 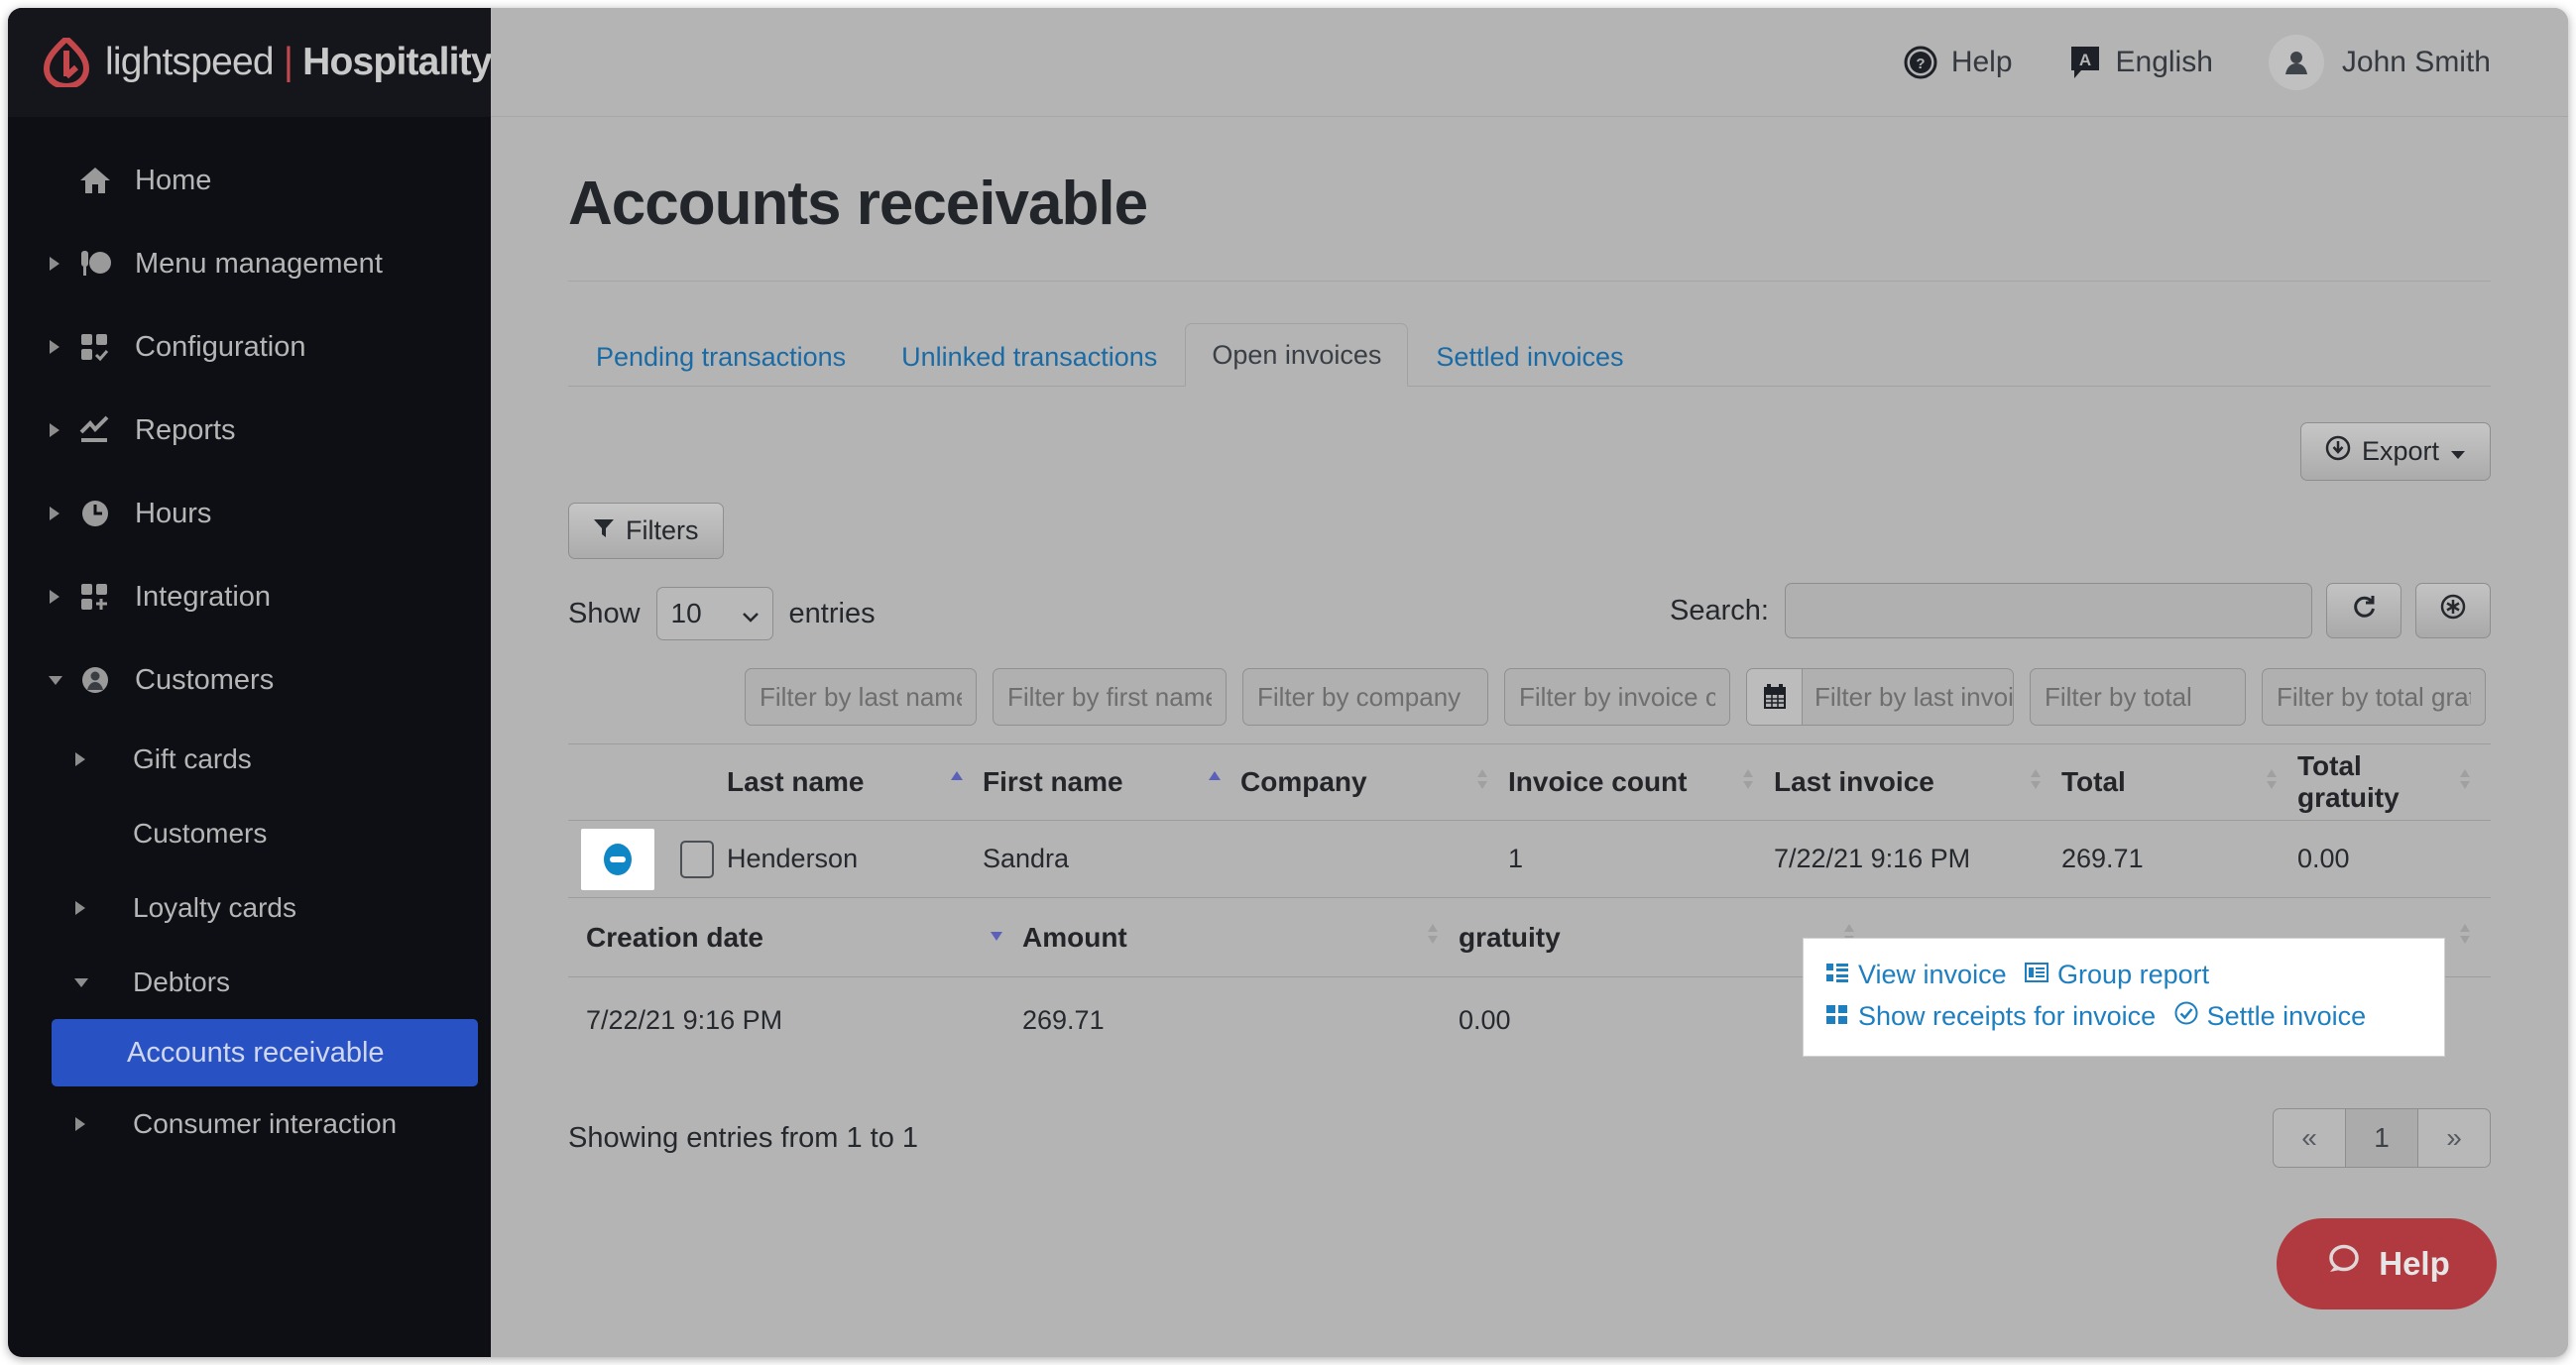 What do you see at coordinates (250, 833) in the screenshot?
I see `sidebar-item-customers-sub: Customers` at bounding box center [250, 833].